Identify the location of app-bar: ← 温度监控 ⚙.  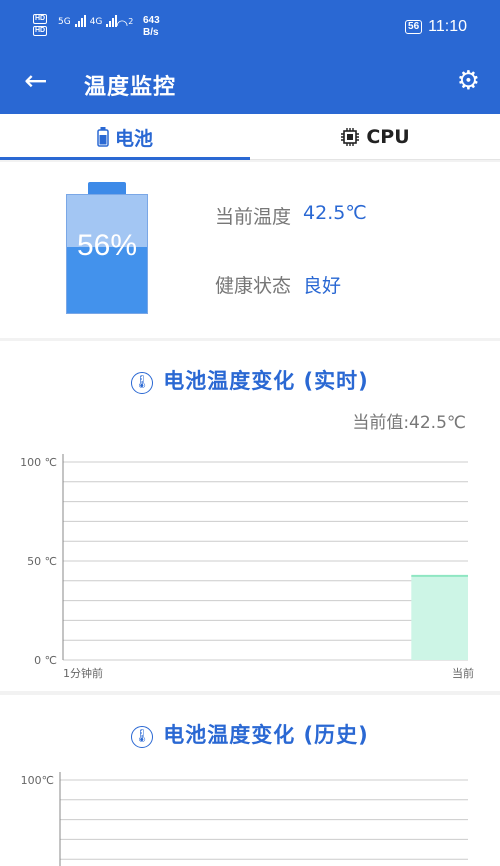
(250, 85).